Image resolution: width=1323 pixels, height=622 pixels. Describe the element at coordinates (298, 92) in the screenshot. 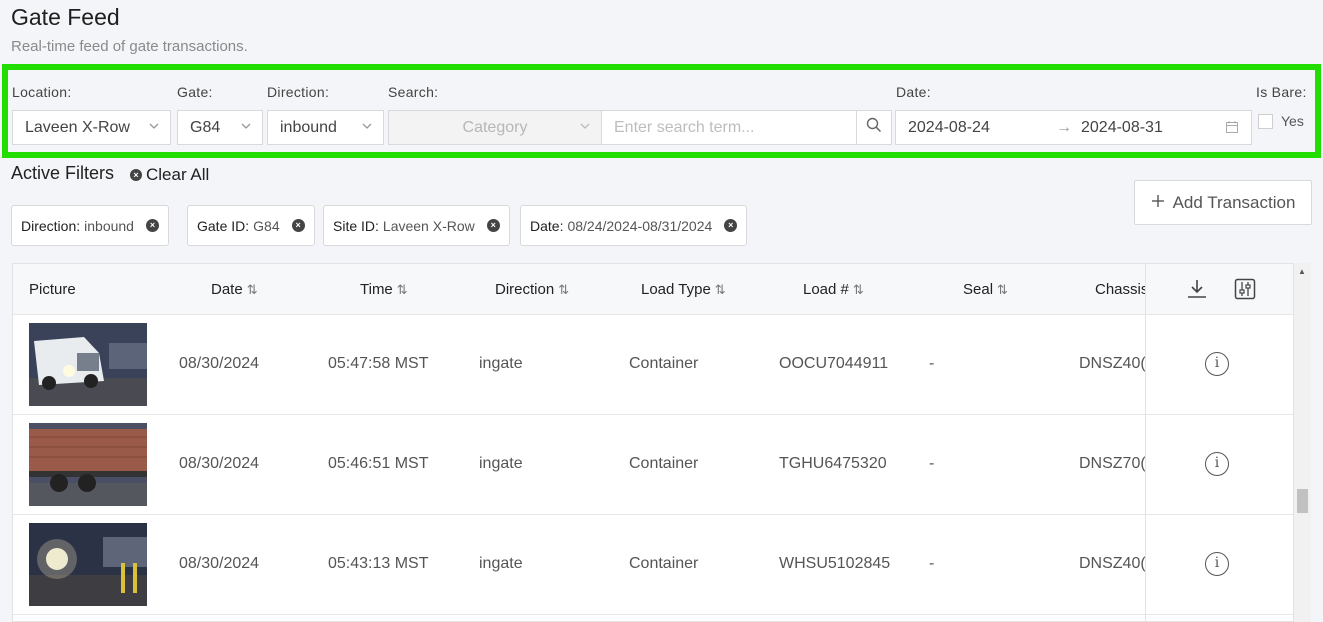

I see `direction-label: Direction:` at that location.